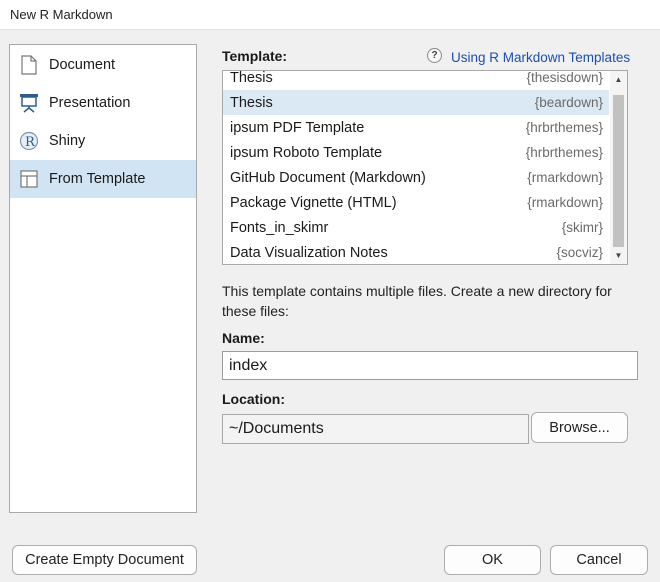 The image size is (660, 582). I want to click on name-input: index, so click(430, 365).